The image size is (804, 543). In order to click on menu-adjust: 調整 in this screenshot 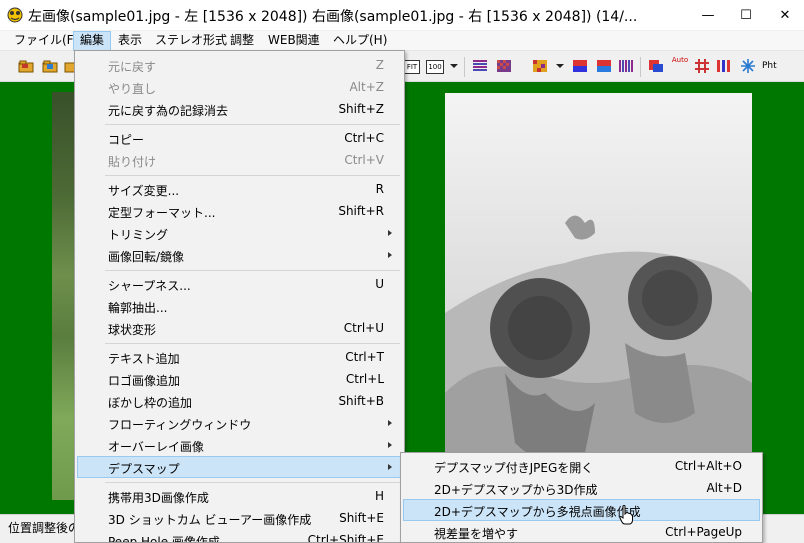, I will do `click(242, 41)`.